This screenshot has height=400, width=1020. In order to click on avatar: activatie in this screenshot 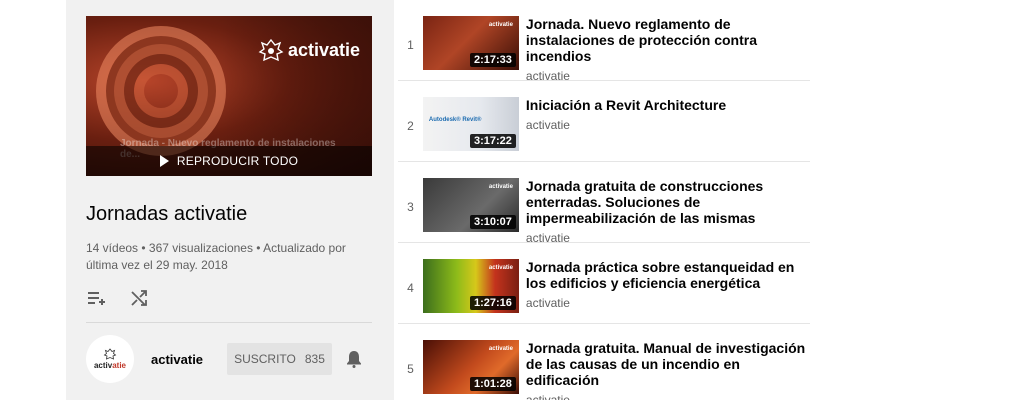, I will do `click(110, 359)`.